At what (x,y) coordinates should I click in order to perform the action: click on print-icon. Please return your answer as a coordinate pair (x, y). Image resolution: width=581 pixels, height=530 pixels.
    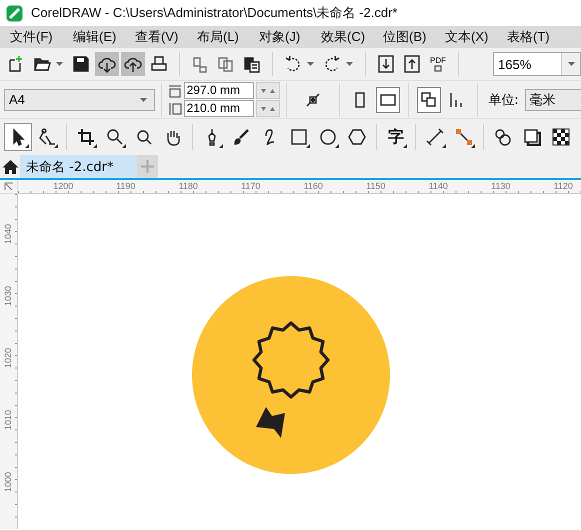
    Looking at the image, I should click on (159, 64).